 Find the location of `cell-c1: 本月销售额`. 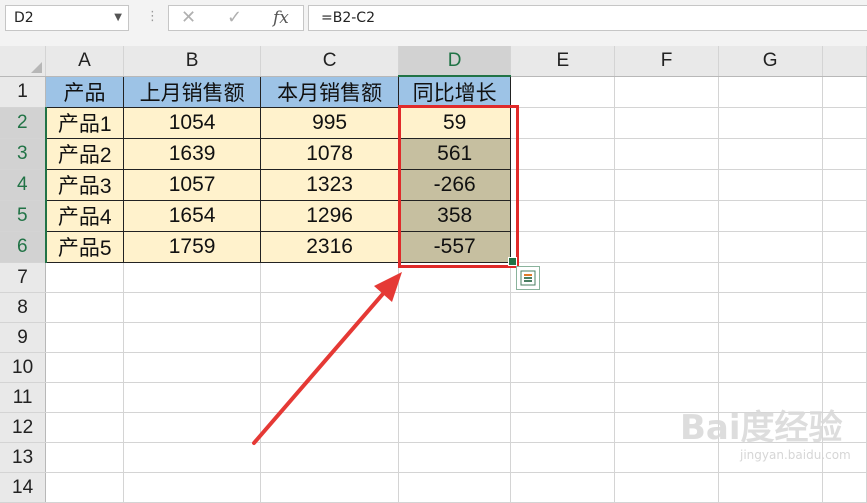

cell-c1: 本月销售额 is located at coordinates (329, 91).